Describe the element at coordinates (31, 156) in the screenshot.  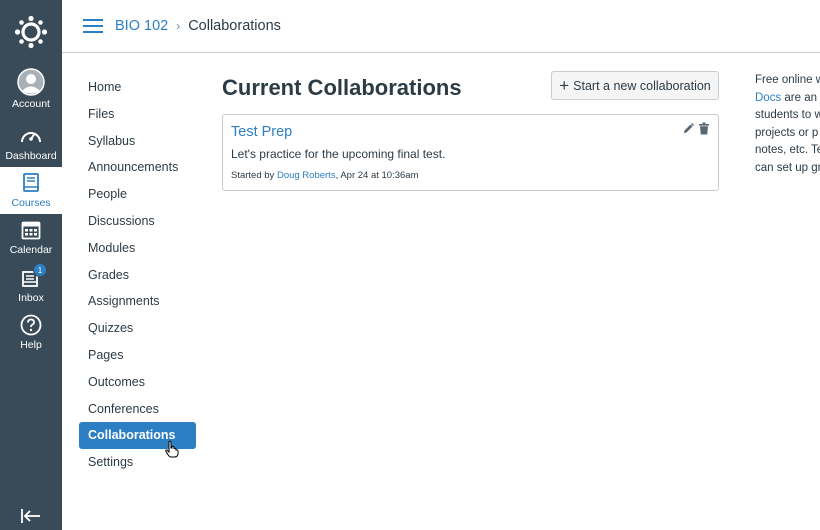
I see `global-nav-label: Dashboard` at that location.